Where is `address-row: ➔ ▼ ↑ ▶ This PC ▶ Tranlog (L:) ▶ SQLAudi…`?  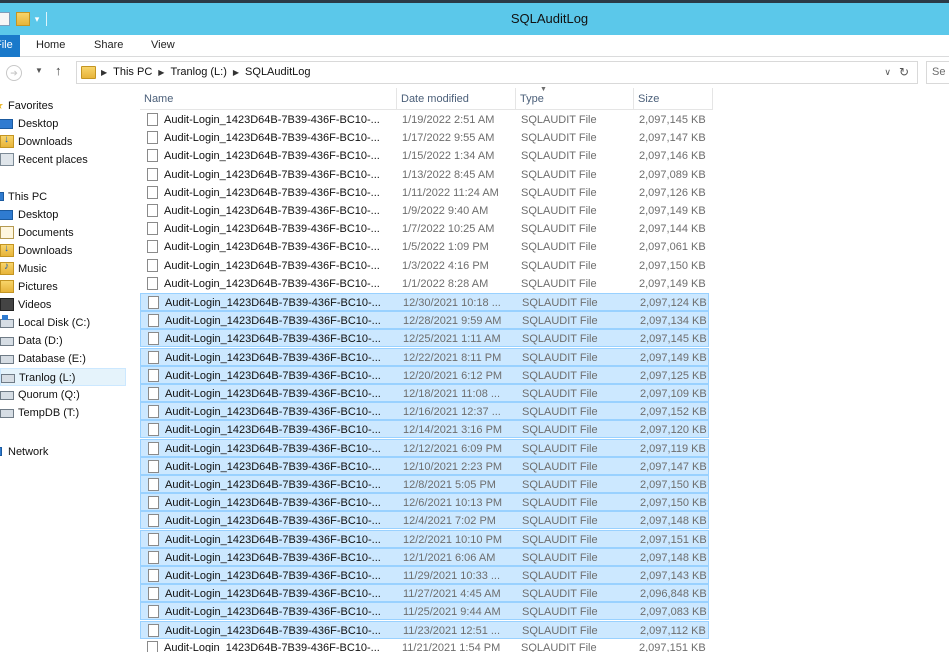
address-row: ➔ ▼ ↑ ▶ This PC ▶ Tranlog (L:) ▶ SQLAudi… is located at coordinates (474, 73).